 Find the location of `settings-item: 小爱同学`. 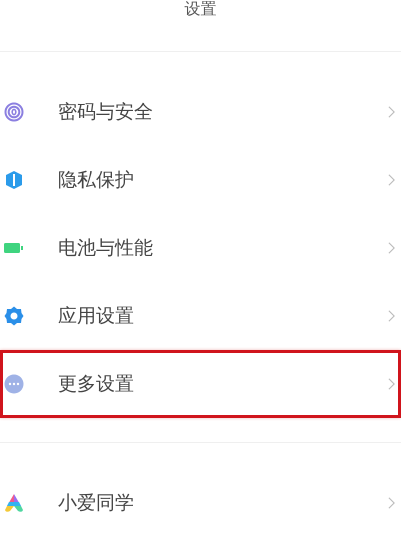

settings-item: 小爱同学 is located at coordinates (200, 503).